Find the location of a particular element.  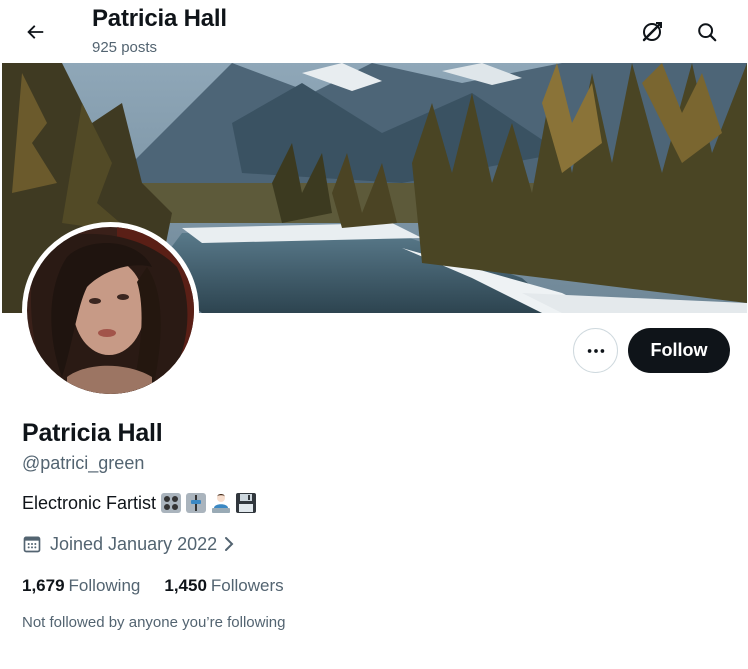

follow-stats: 1,679 Following 1,450 Followers is located at coordinates (165, 586).